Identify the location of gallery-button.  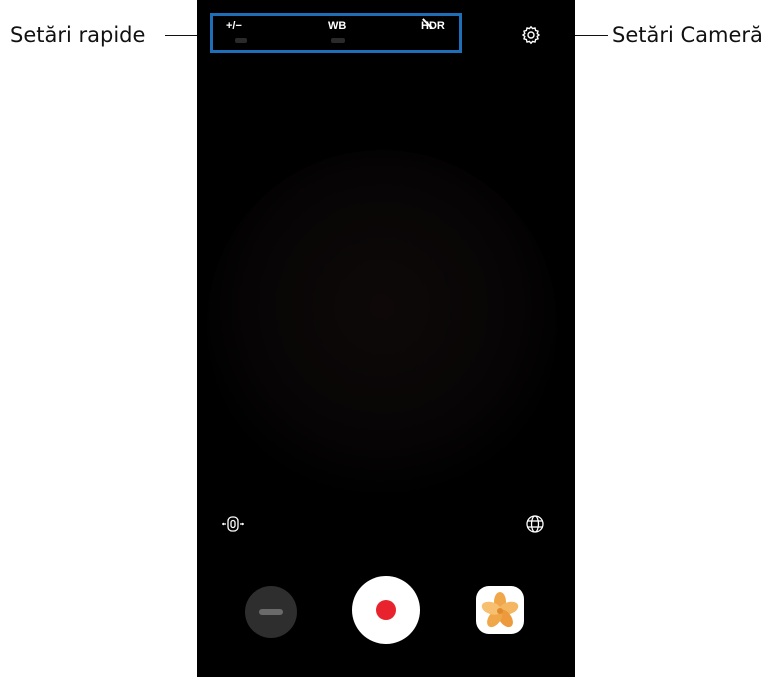
(500, 610).